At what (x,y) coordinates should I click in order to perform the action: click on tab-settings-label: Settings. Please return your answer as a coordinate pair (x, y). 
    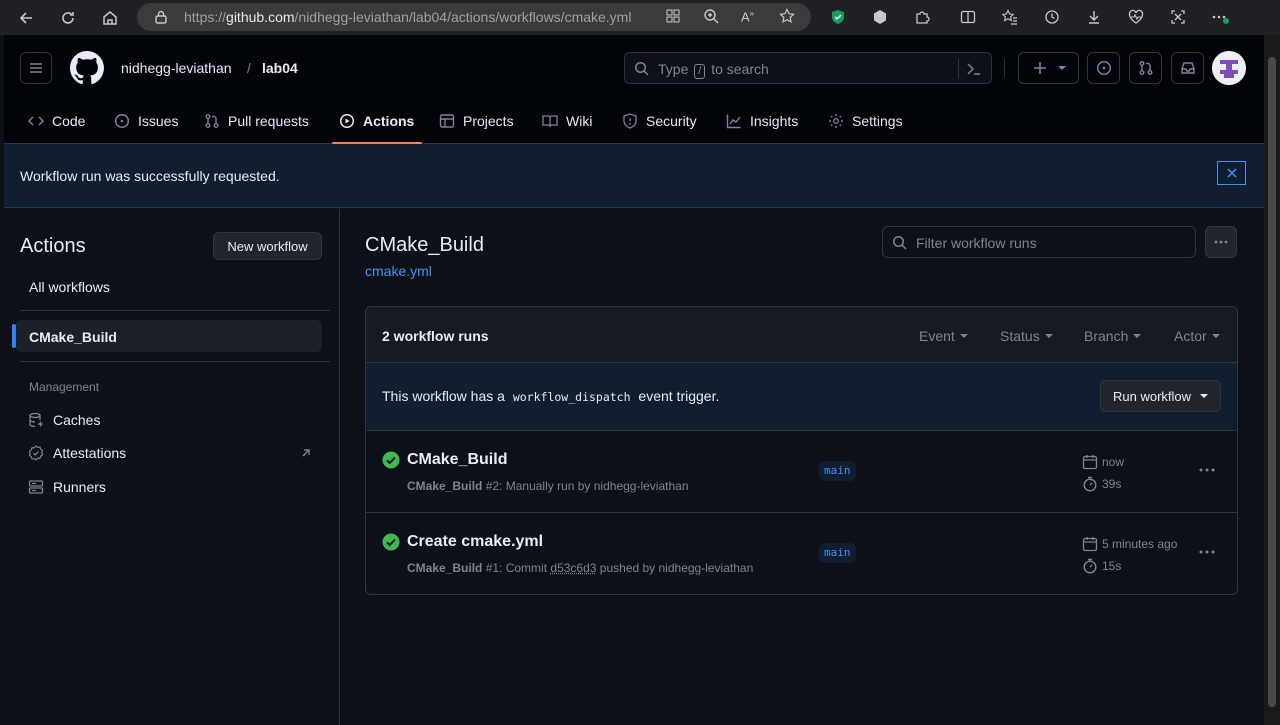
    Looking at the image, I should click on (877, 120).